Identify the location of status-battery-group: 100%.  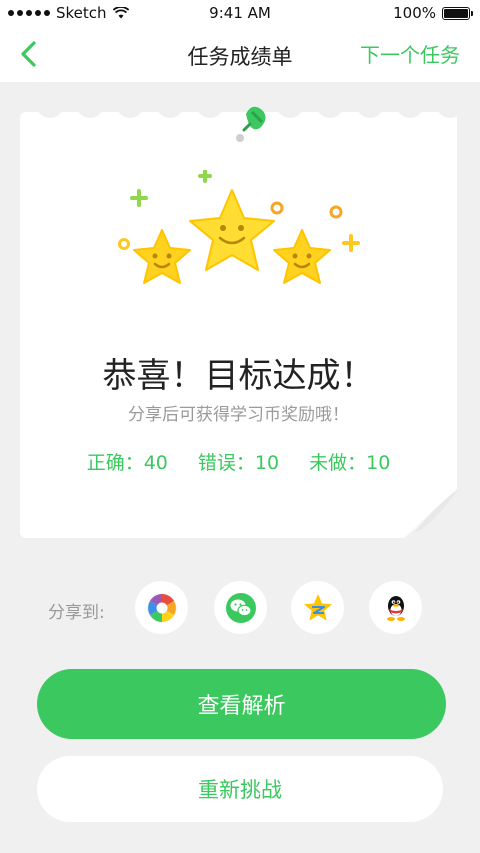
(433, 13).